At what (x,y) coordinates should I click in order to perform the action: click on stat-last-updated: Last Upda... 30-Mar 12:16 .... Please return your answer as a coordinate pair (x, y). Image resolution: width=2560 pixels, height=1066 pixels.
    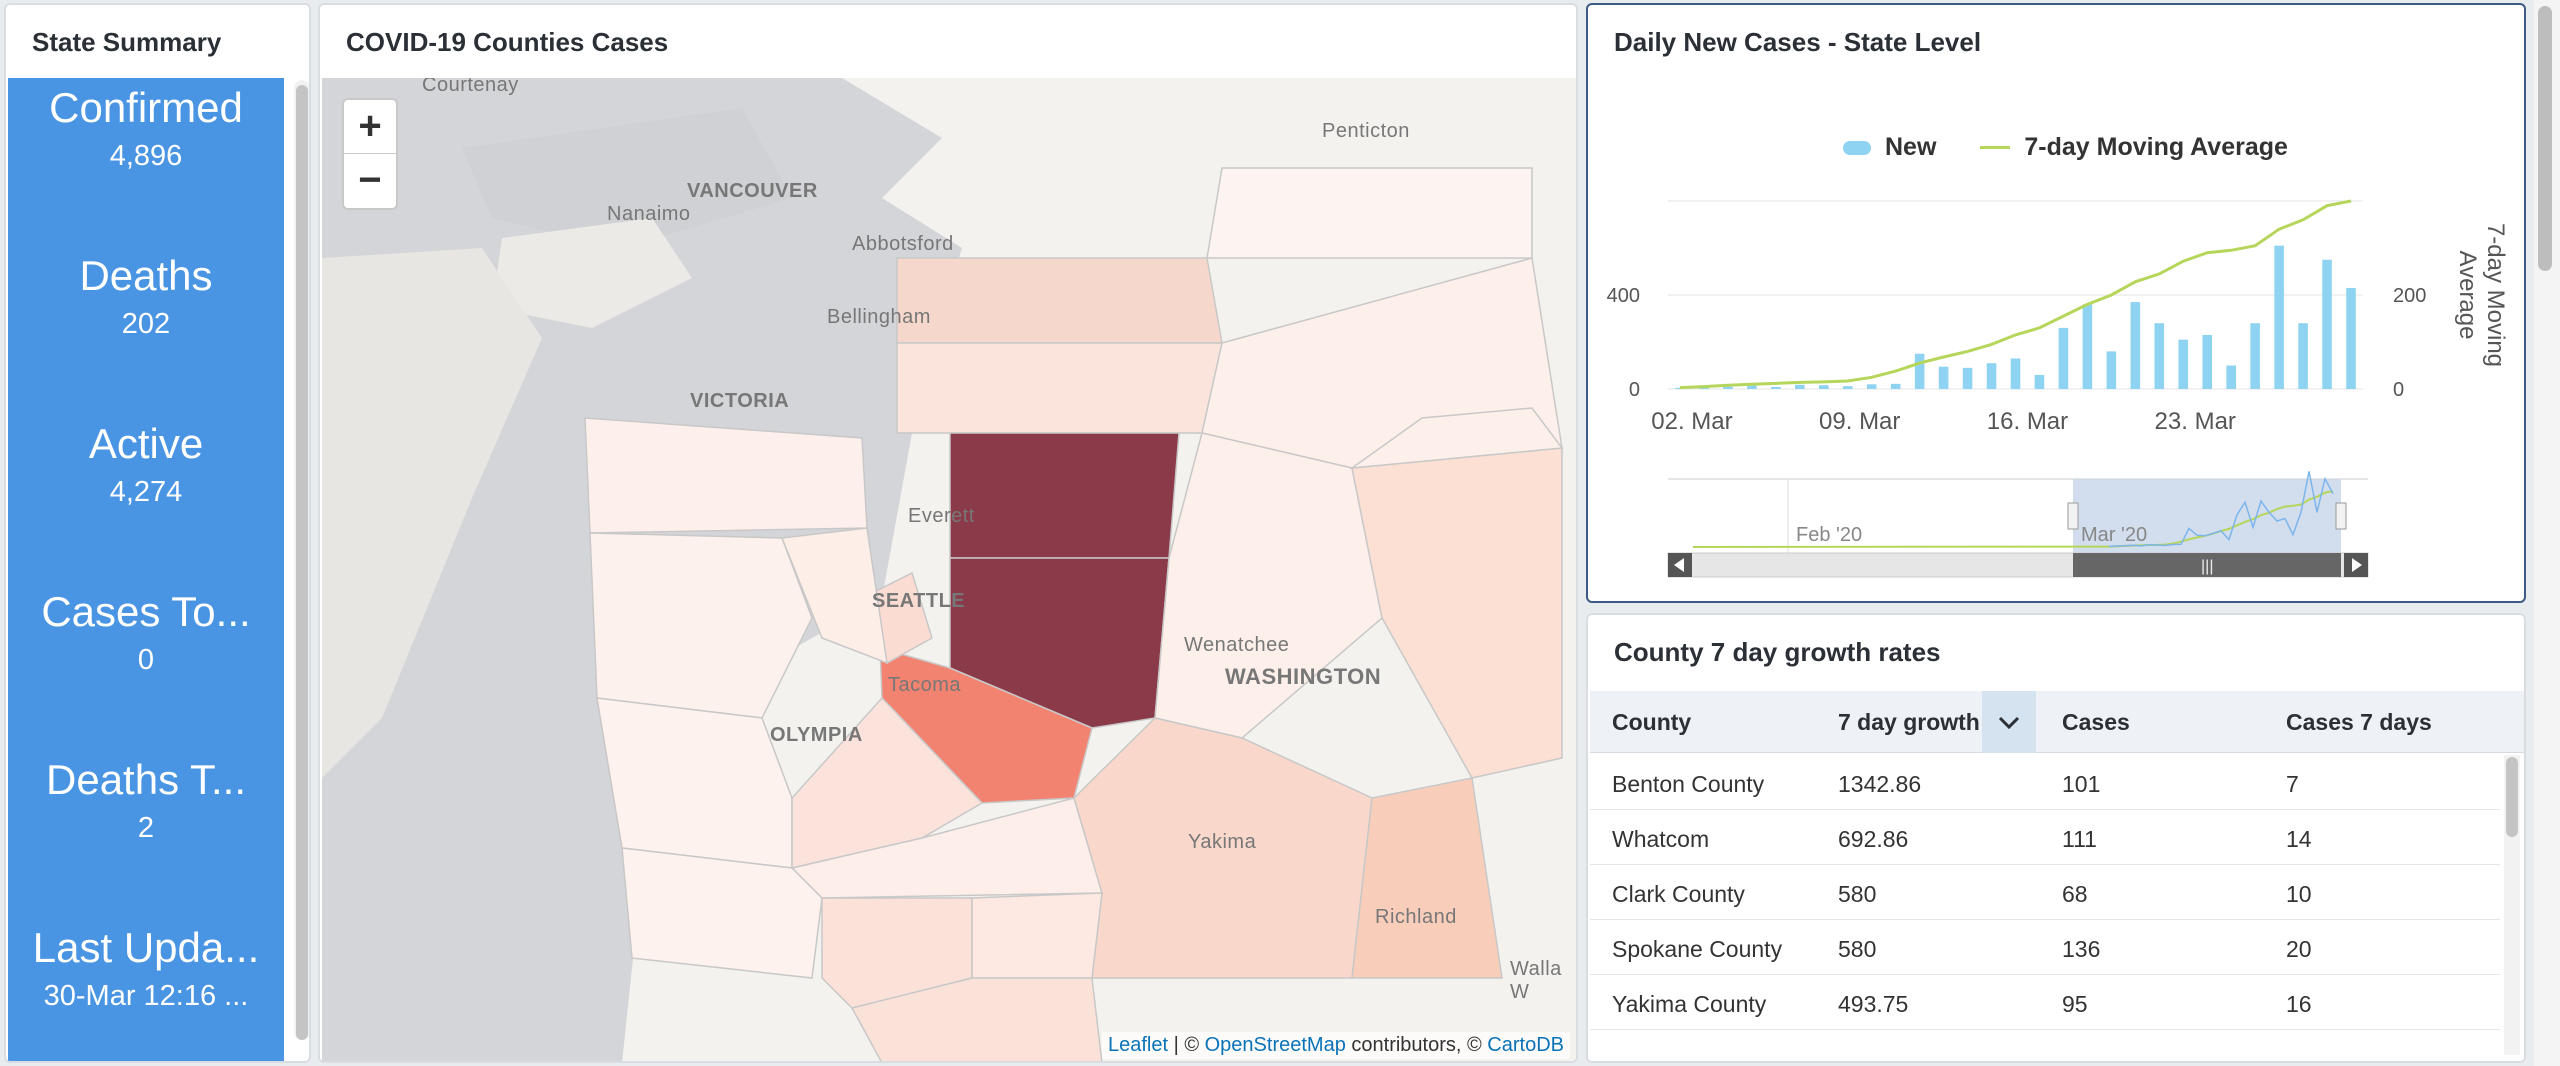
    Looking at the image, I should click on (146, 968).